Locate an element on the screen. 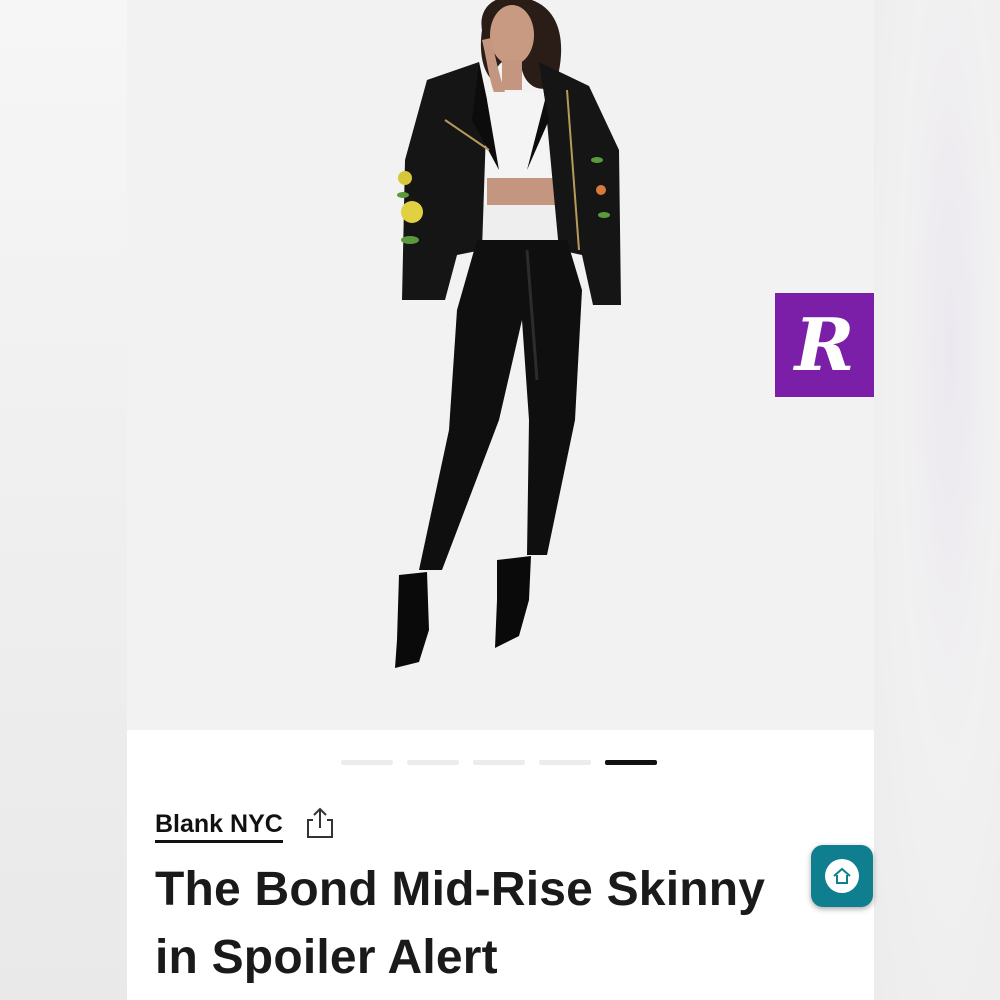  share-button is located at coordinates (309, 825).